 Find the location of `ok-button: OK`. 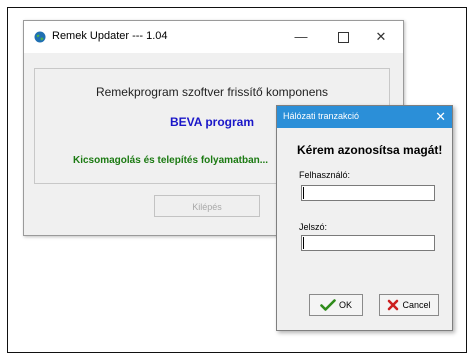

ok-button: OK is located at coordinates (336, 305).